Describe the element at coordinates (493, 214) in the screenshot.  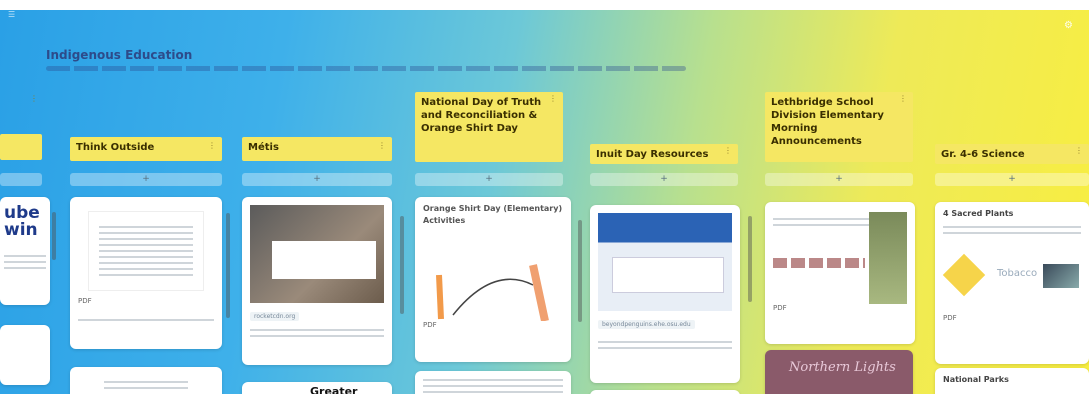
I see `card-title: Orange Shirt Day (Elementary) Activities` at that location.